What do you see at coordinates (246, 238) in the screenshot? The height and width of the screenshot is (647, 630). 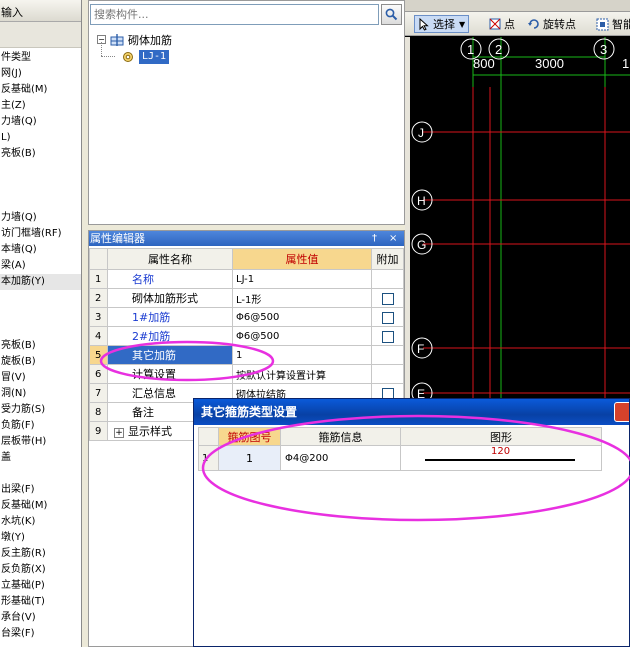 I see `property-editor-titlebar: 属性编辑器 † ×` at bounding box center [246, 238].